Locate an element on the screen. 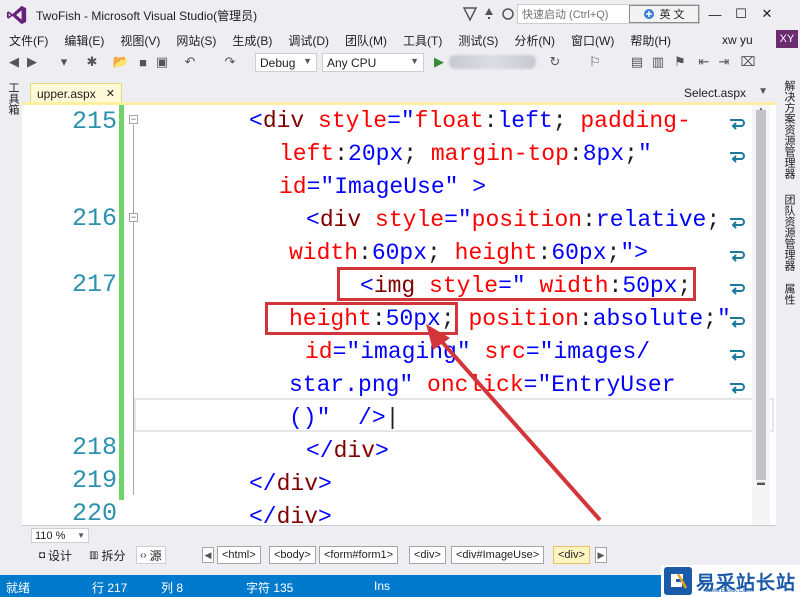 The width and height of the screenshot is (800, 597). editor-footer: 110 % ▼ is located at coordinates (399, 534).